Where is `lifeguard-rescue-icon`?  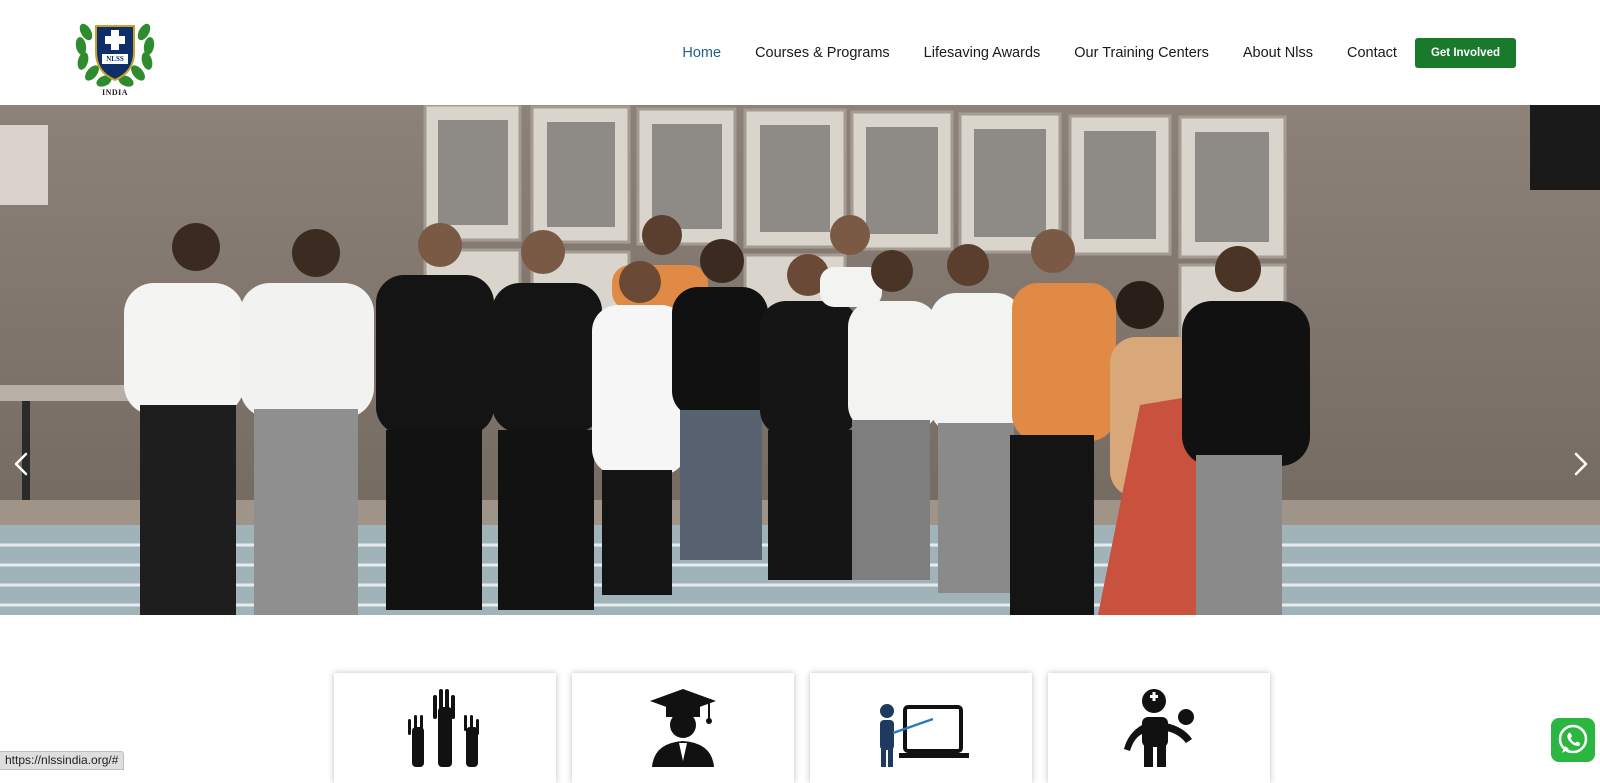 lifeguard-rescue-icon is located at coordinates (1159, 728).